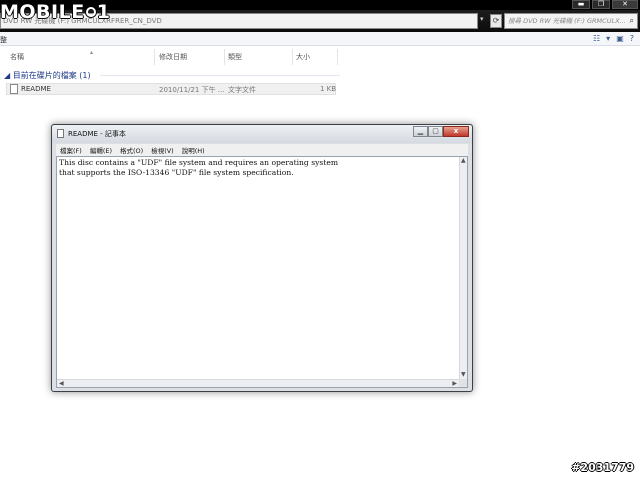 Image resolution: width=640 pixels, height=477 pixels. What do you see at coordinates (632, 21) in the screenshot?
I see `search-icon: ⌕` at bounding box center [632, 21].